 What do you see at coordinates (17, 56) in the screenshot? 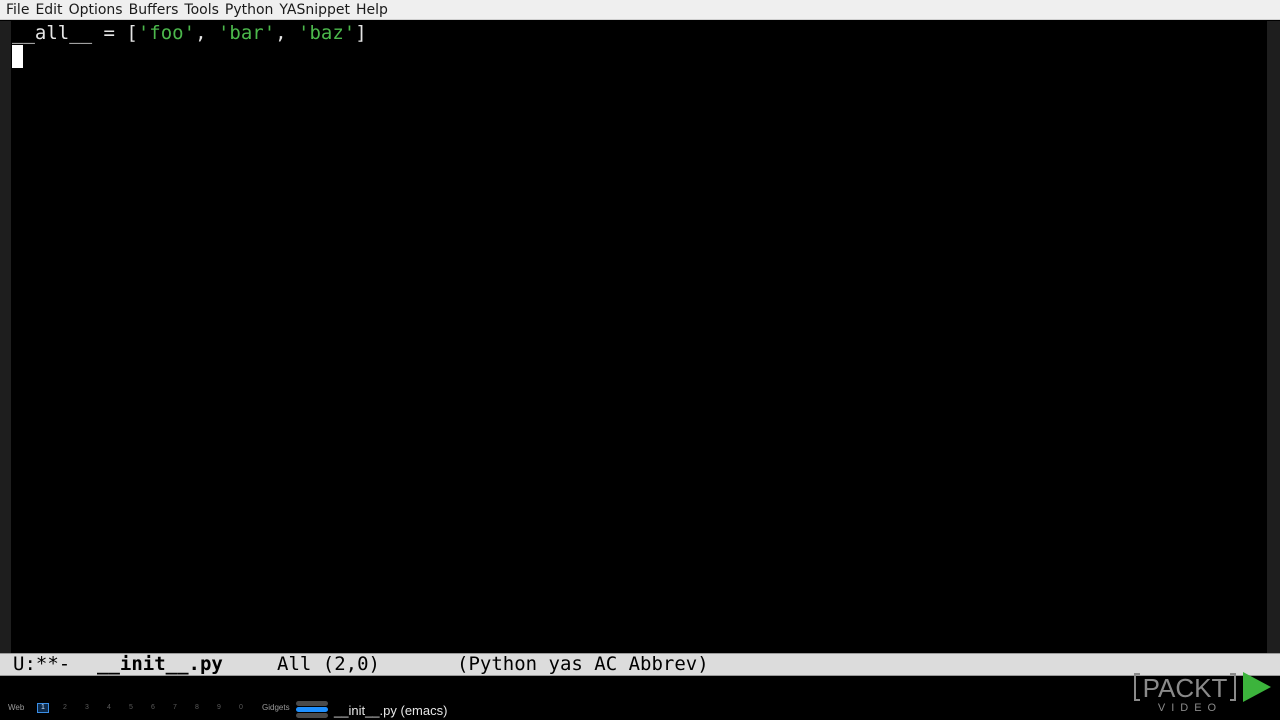
I see `text-cursor` at bounding box center [17, 56].